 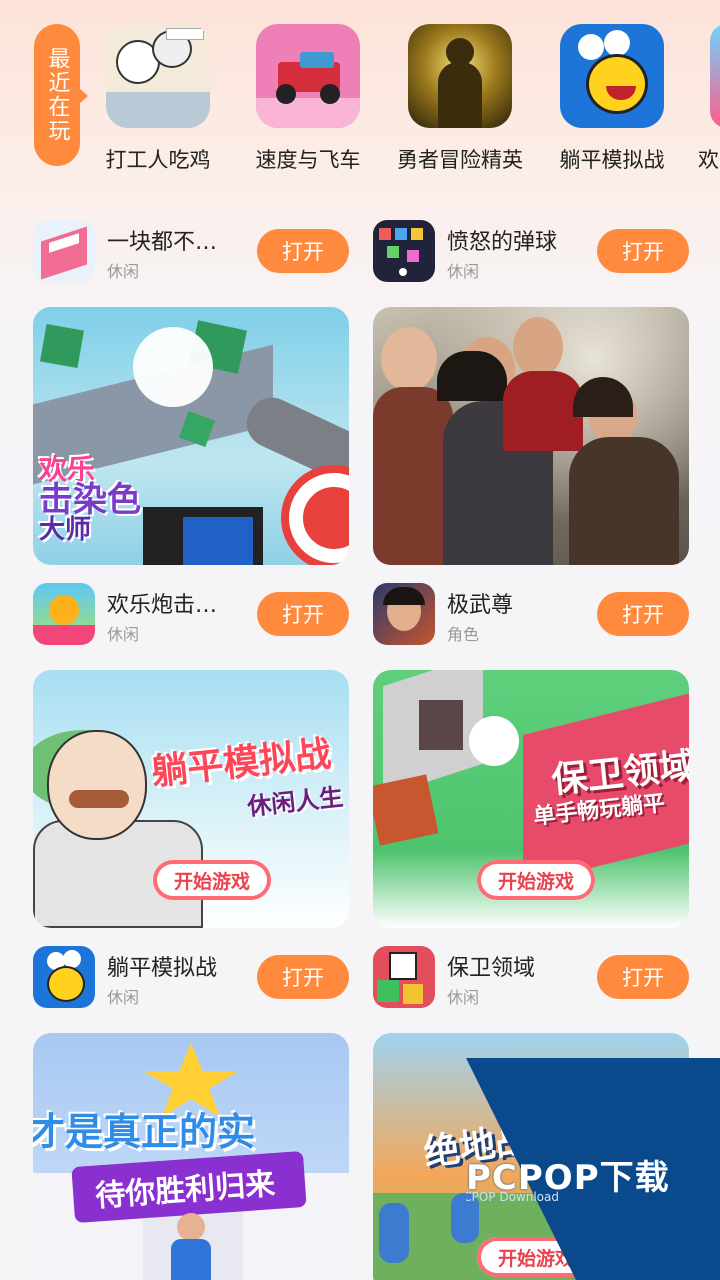 What do you see at coordinates (404, 251) in the screenshot?
I see `app-icon-fennu` at bounding box center [404, 251].